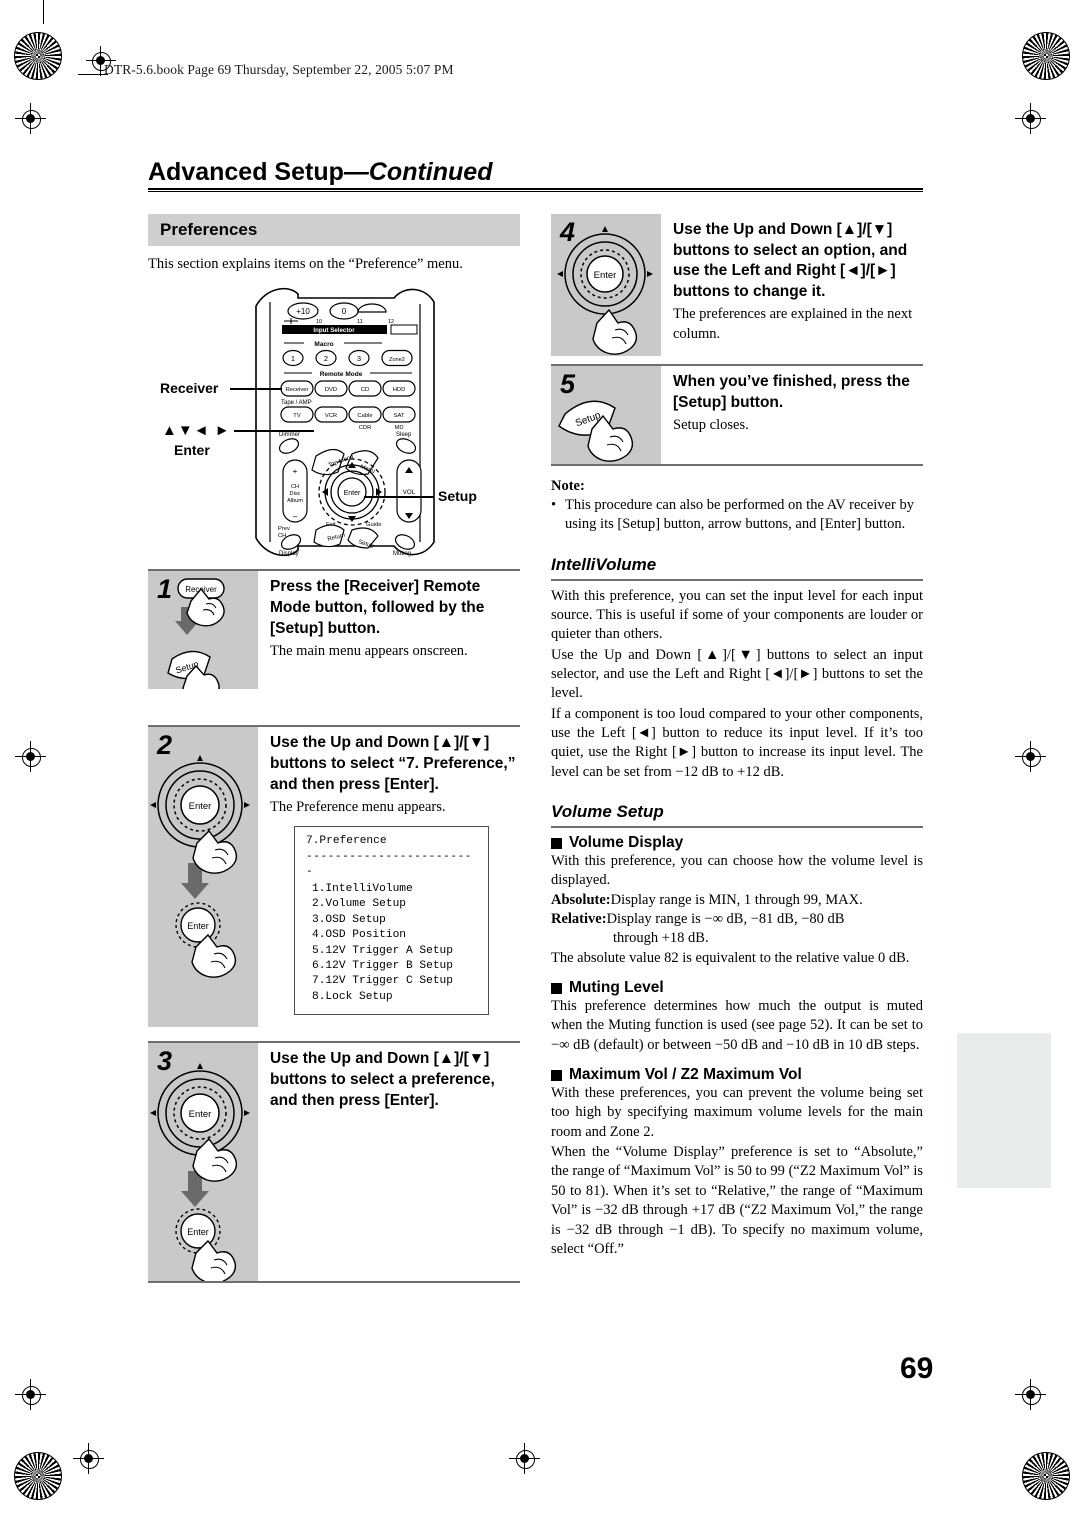  What do you see at coordinates (685, 1075) in the screenshot?
I see `subheading-maximum-vol-label: Maximum Vol / Z2 Maximum Vol` at bounding box center [685, 1075].